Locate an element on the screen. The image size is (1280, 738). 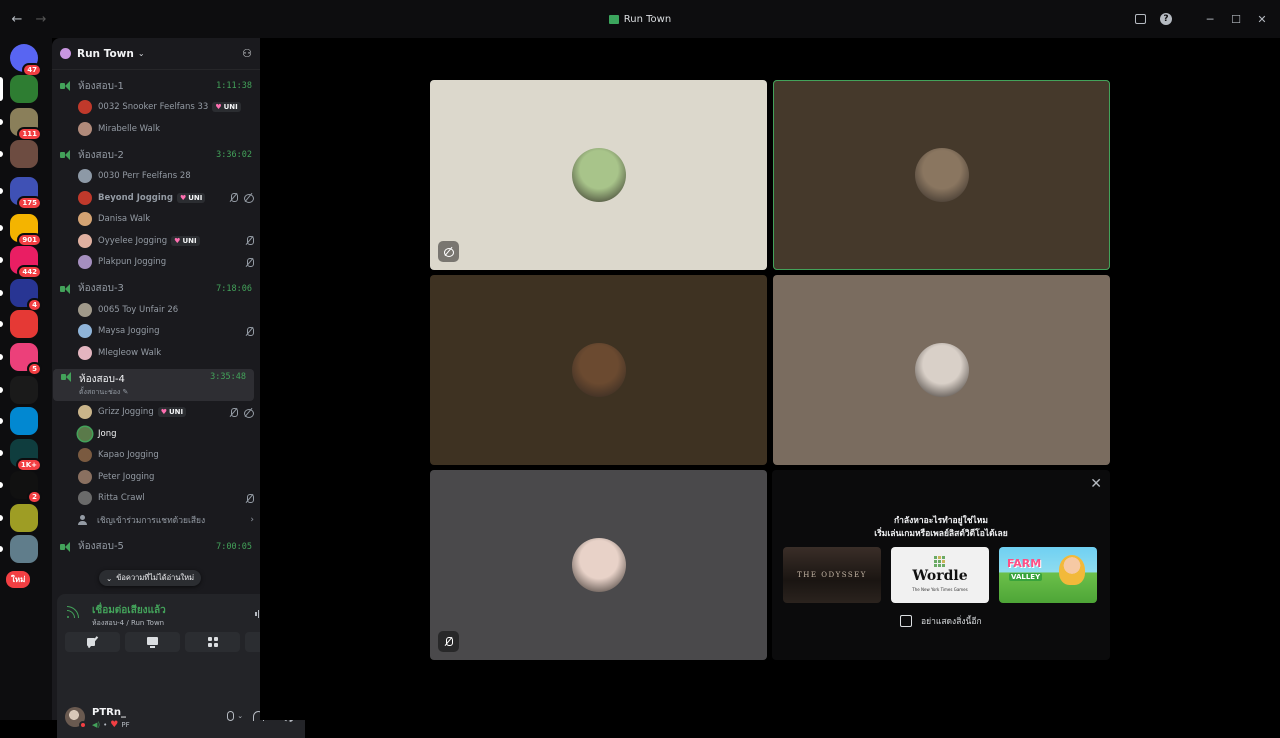
voice-user-name: Danisa Walk is located at coordinates (124, 219).